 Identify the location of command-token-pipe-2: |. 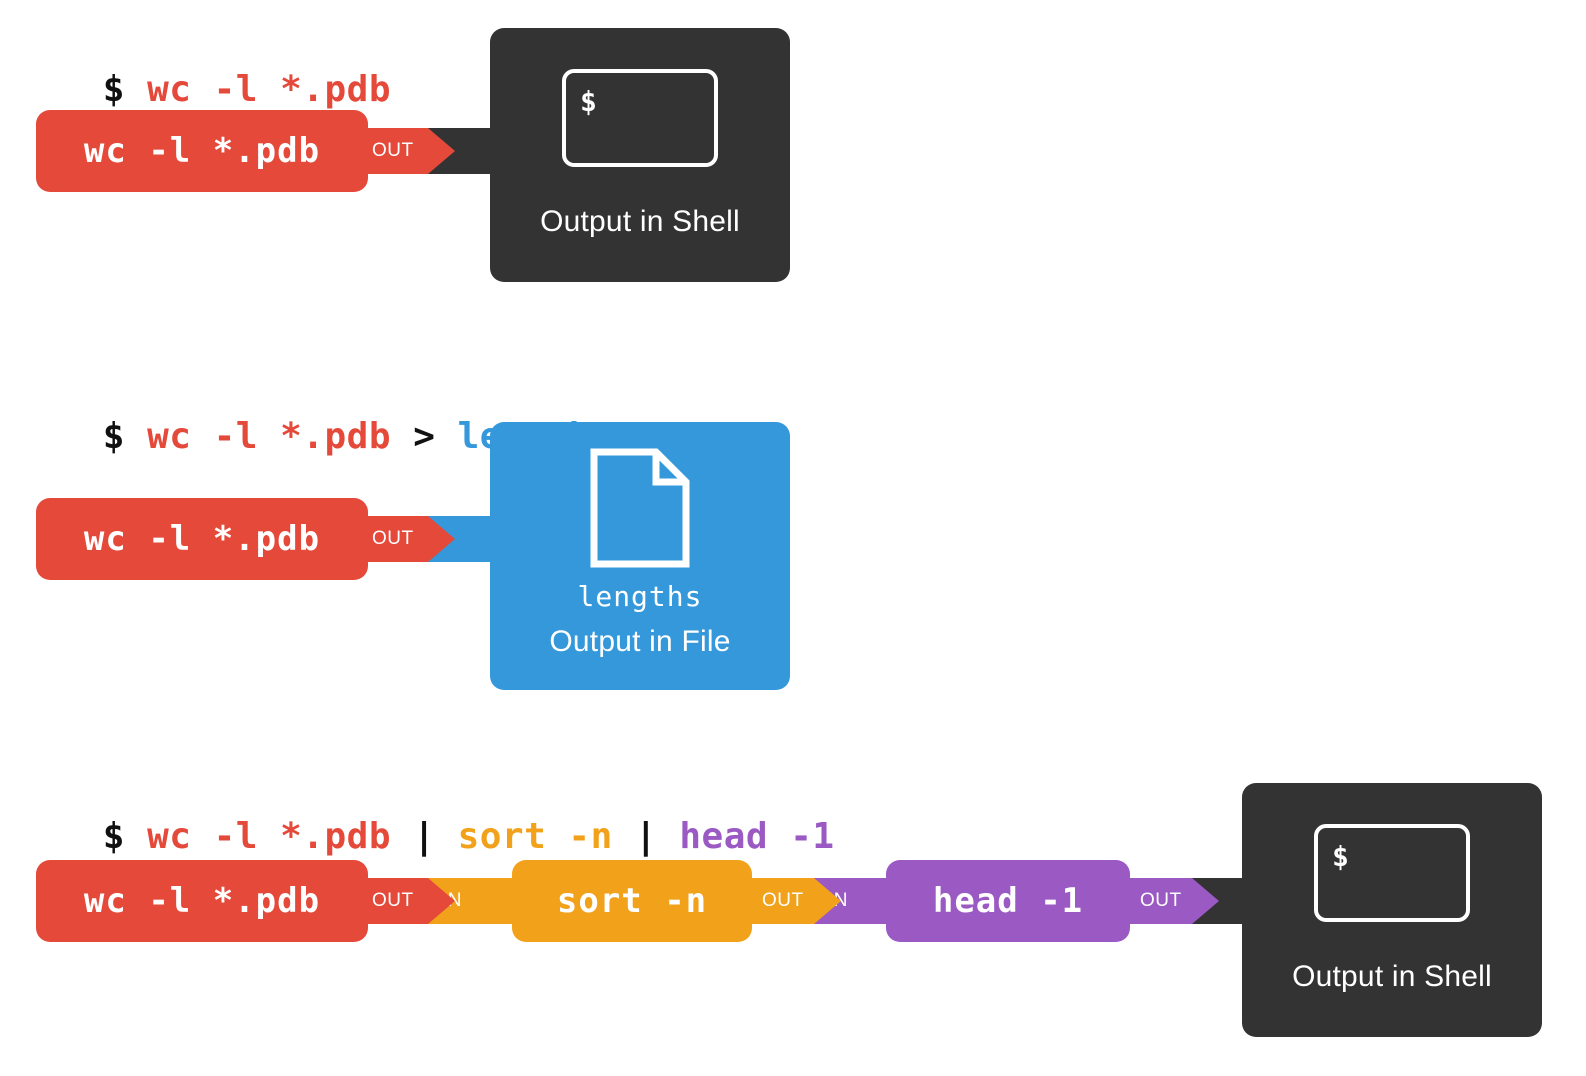
(646, 836).